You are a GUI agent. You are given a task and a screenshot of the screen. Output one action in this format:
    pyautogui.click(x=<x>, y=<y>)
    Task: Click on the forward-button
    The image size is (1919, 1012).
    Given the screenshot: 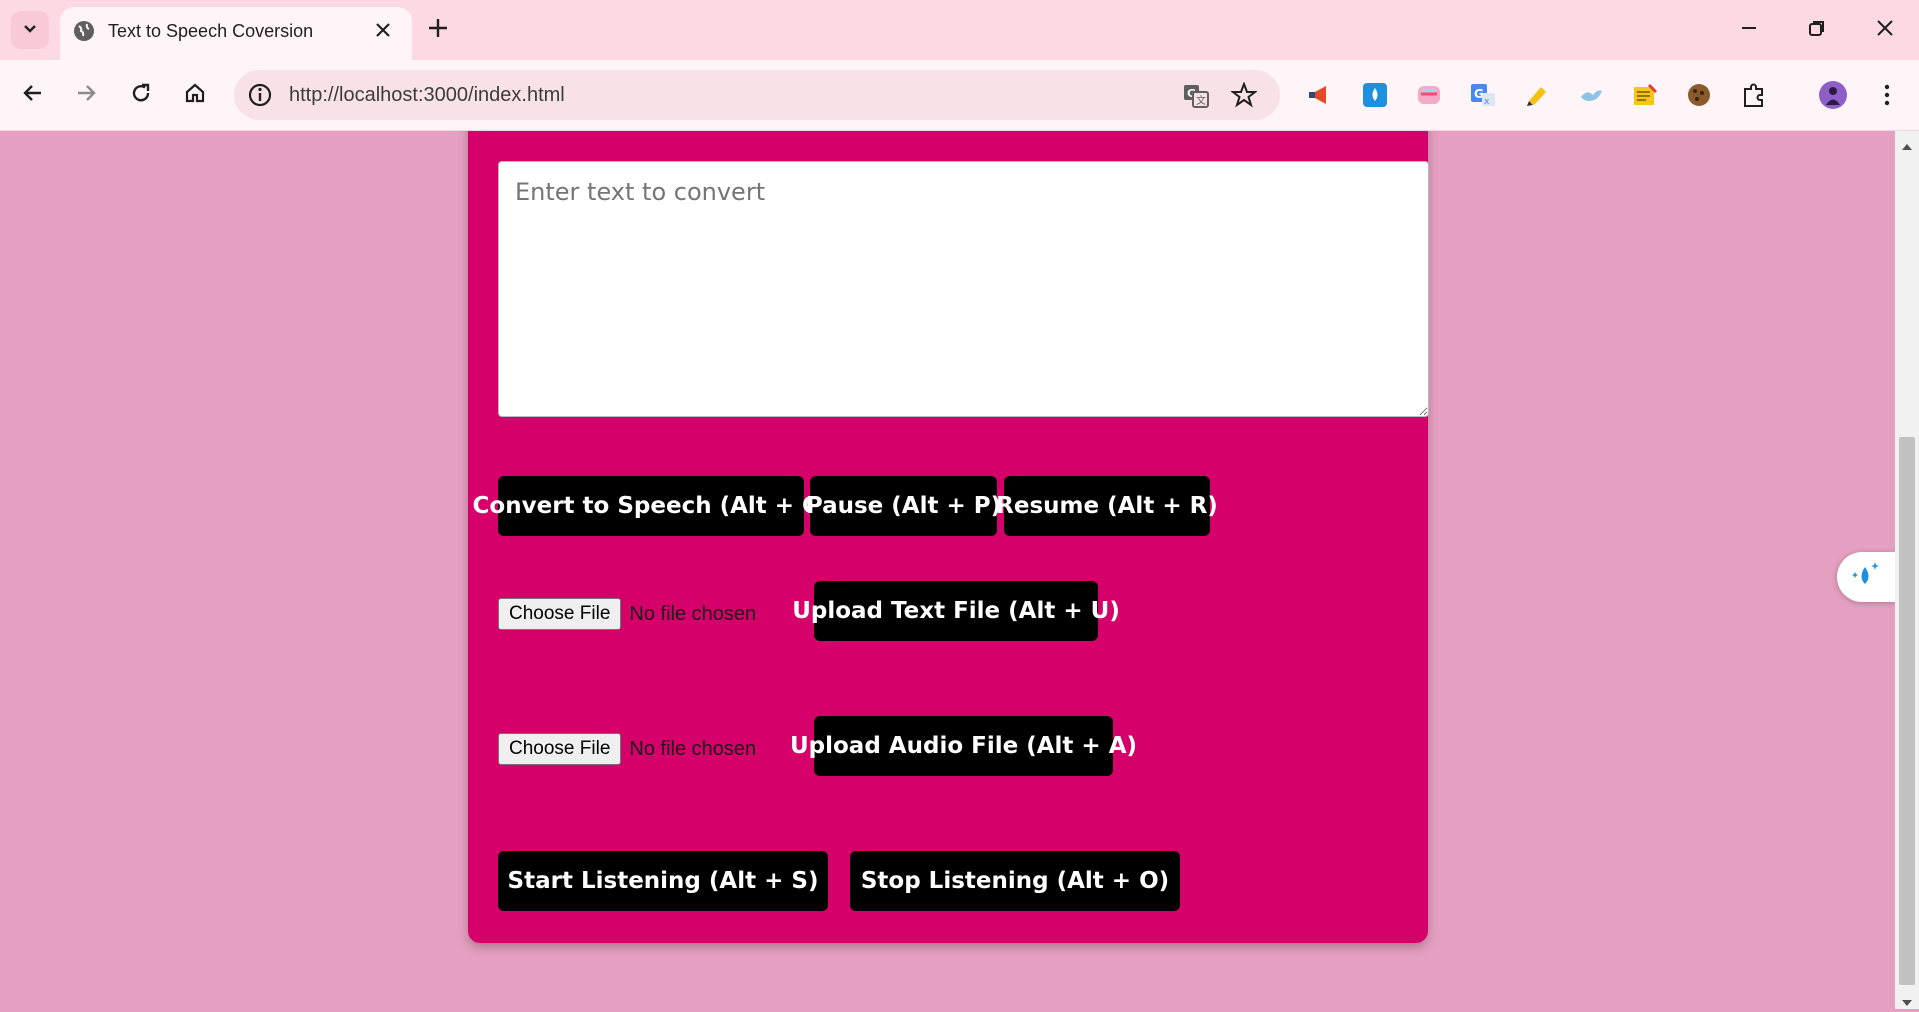 What is the action you would take?
    pyautogui.click(x=86, y=95)
    